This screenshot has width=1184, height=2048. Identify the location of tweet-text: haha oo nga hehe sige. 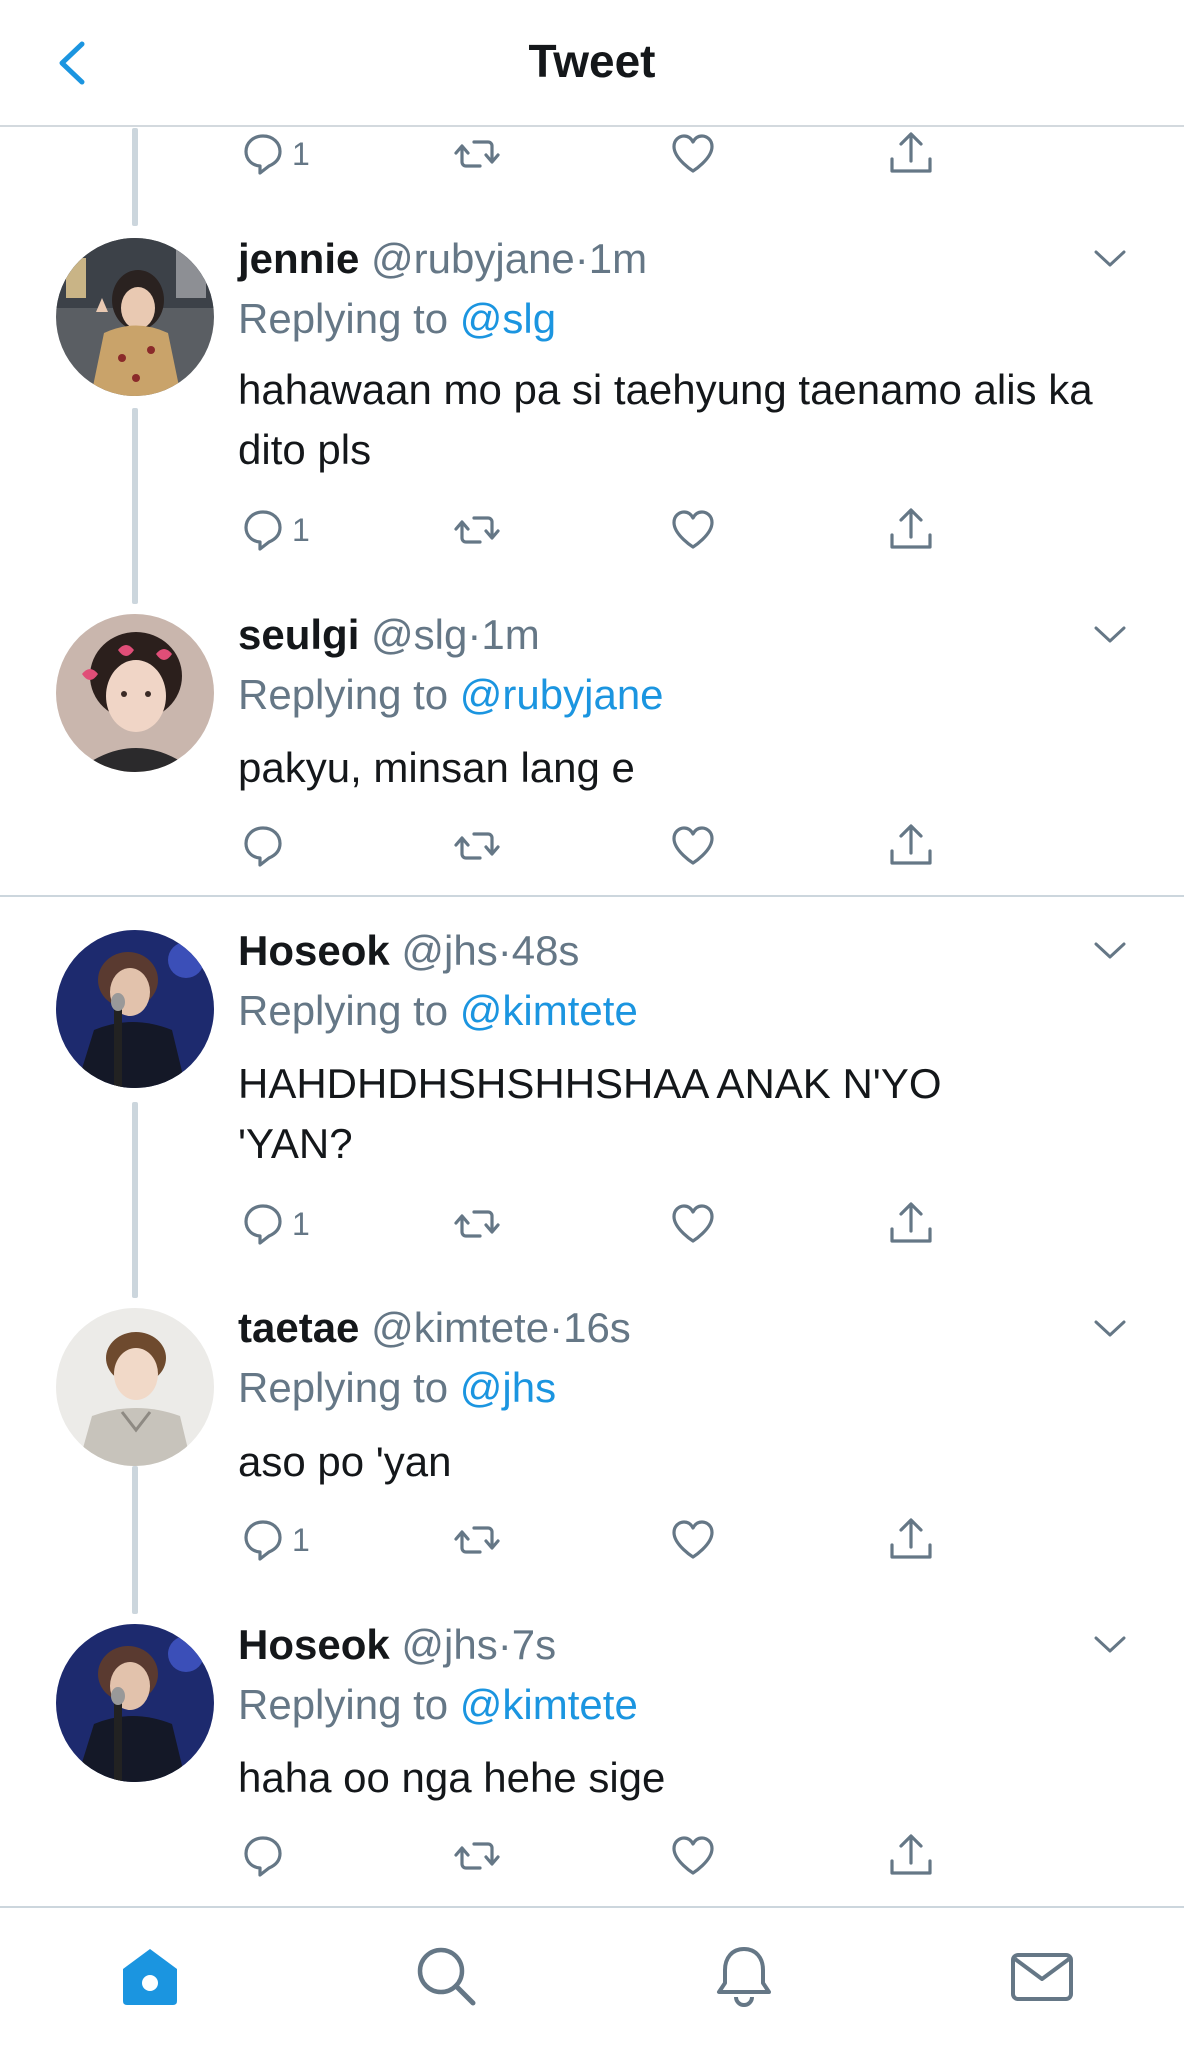
(452, 1777).